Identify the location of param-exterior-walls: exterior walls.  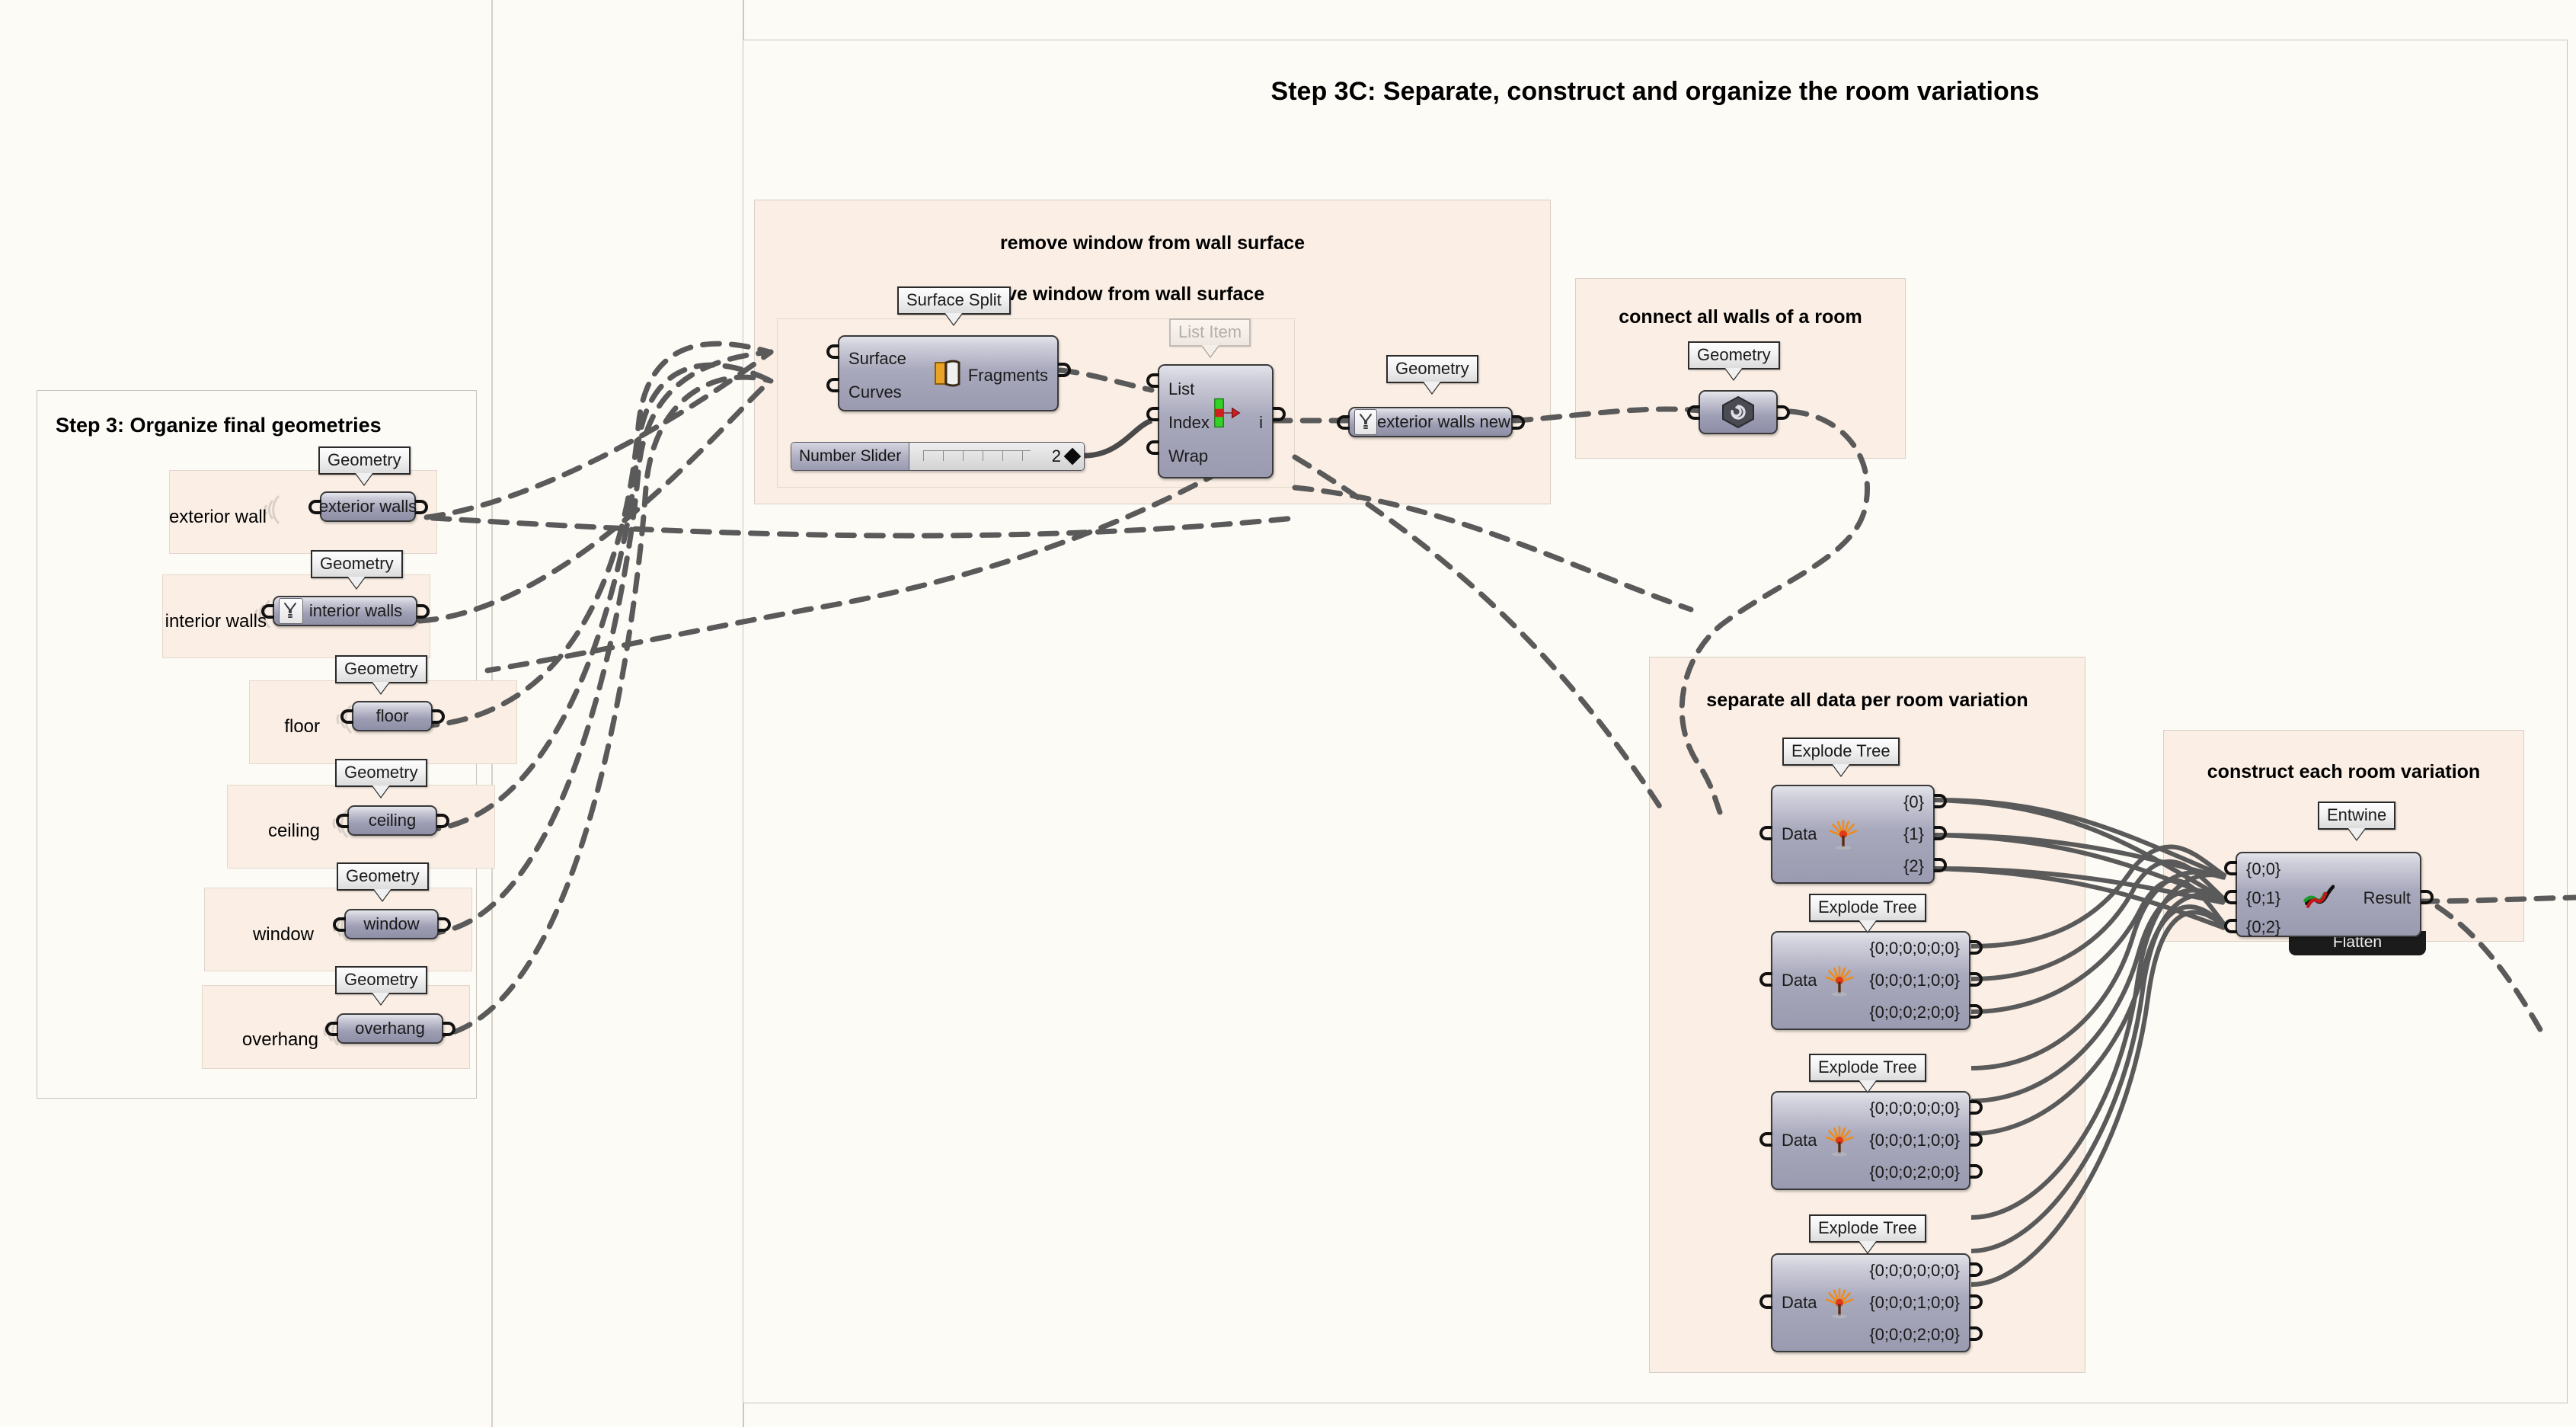
(368, 506).